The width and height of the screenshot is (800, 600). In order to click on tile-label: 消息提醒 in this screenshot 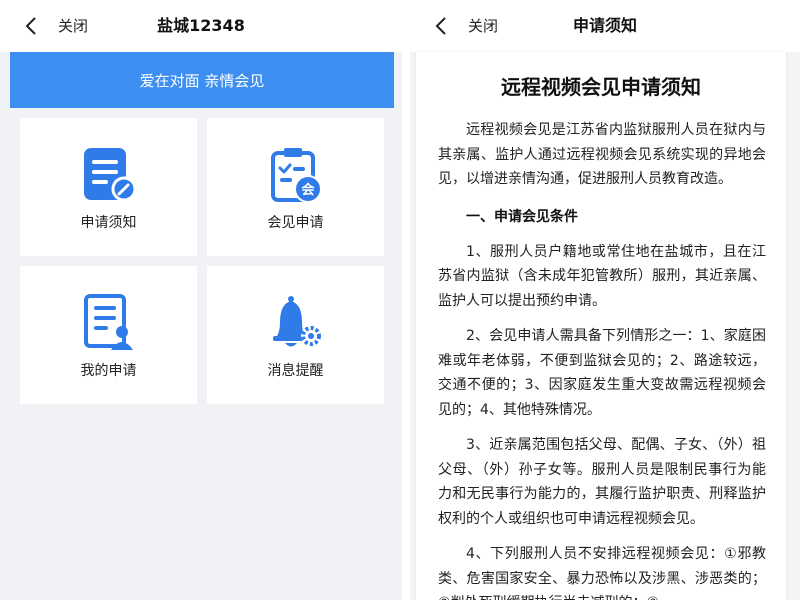, I will do `click(295, 371)`.